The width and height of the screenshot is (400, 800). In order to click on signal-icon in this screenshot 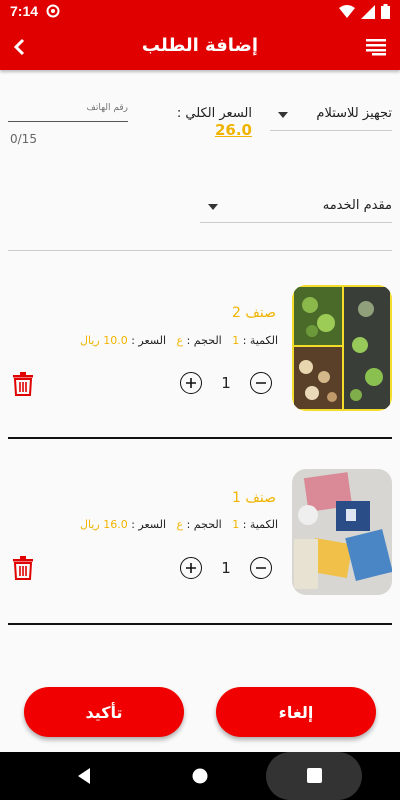, I will do `click(368, 11)`.